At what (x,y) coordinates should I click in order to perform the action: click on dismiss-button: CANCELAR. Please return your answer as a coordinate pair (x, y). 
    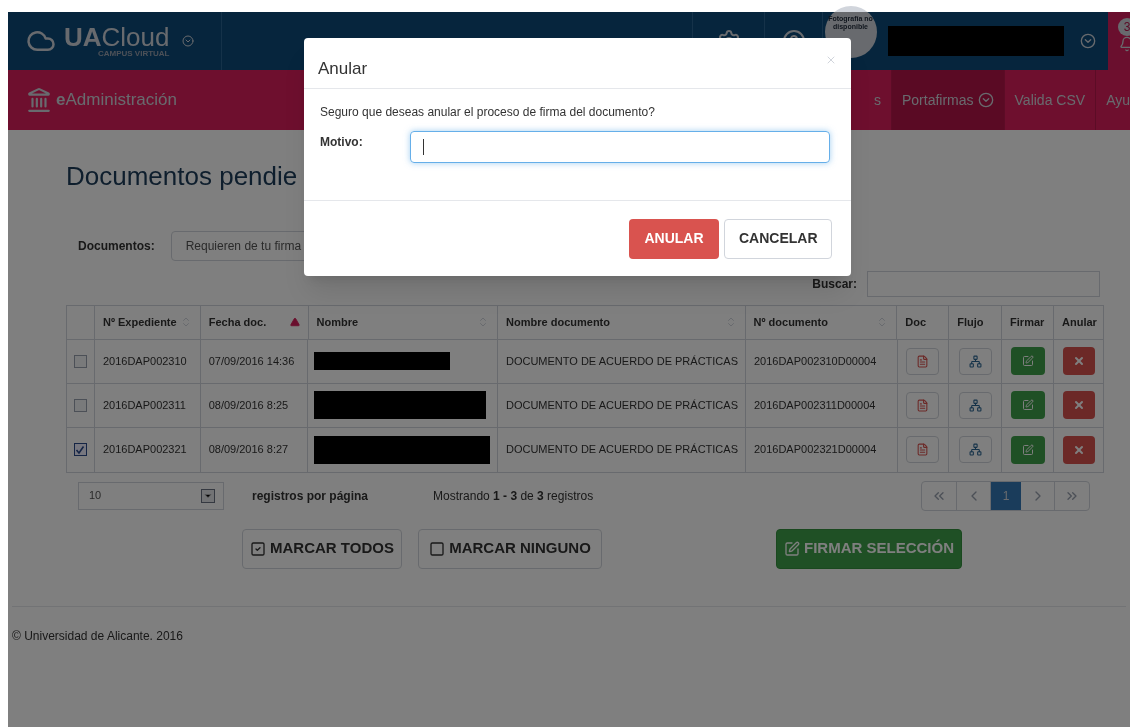
    Looking at the image, I should click on (778, 238).